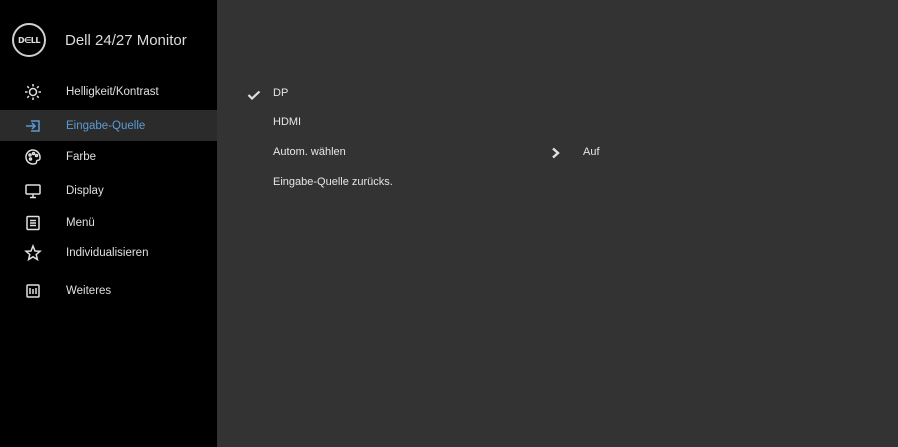 The width and height of the screenshot is (898, 447). I want to click on sidebar-item-brightness: Helligkeit/Kontrast, so click(108, 91).